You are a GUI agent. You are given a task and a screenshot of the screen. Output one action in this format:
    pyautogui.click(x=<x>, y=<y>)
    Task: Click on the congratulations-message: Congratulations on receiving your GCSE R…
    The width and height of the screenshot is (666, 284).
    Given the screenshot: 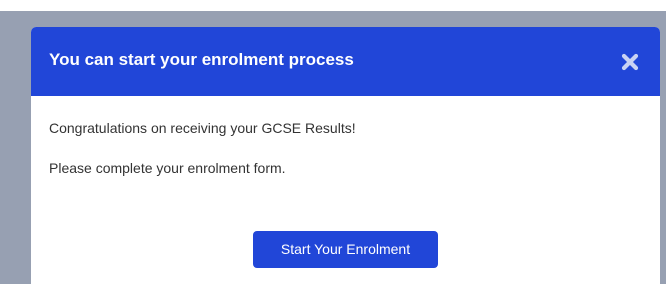 What is the action you would take?
    pyautogui.click(x=202, y=128)
    